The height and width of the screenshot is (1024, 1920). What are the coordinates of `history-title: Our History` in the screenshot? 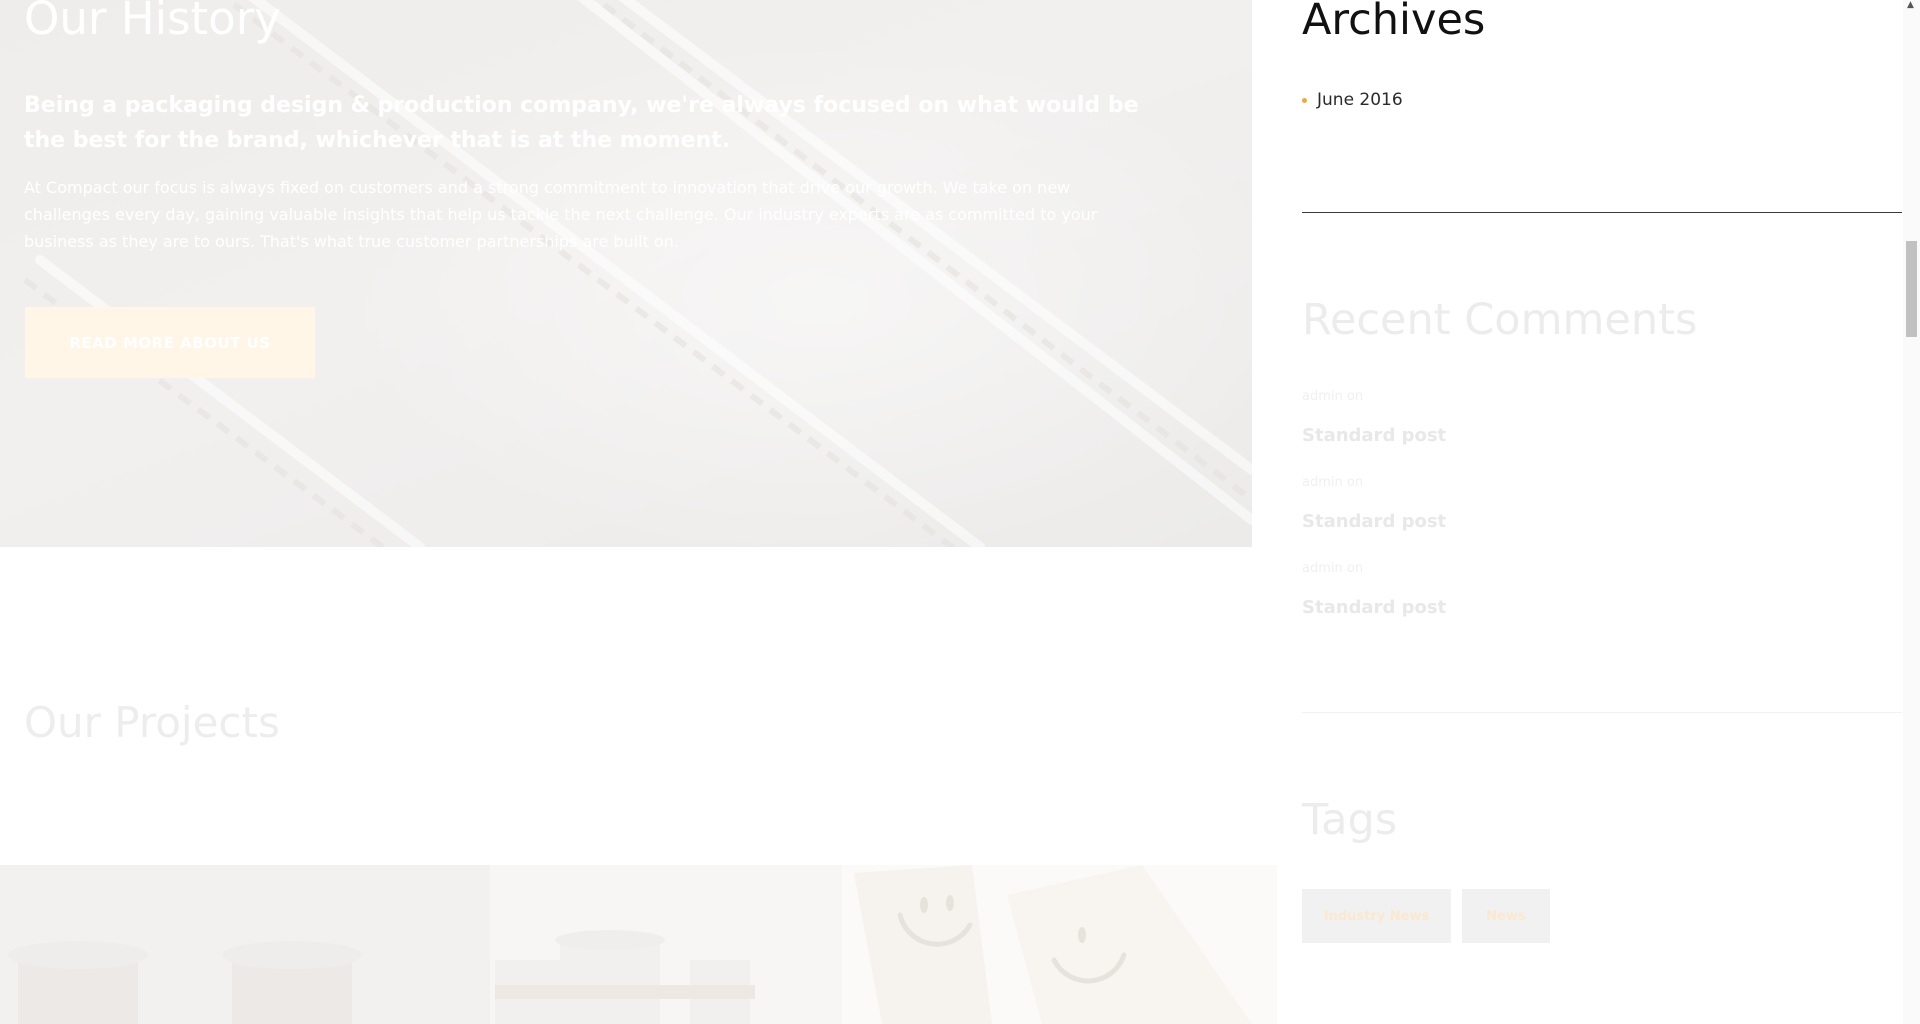 It's located at (152, 22).